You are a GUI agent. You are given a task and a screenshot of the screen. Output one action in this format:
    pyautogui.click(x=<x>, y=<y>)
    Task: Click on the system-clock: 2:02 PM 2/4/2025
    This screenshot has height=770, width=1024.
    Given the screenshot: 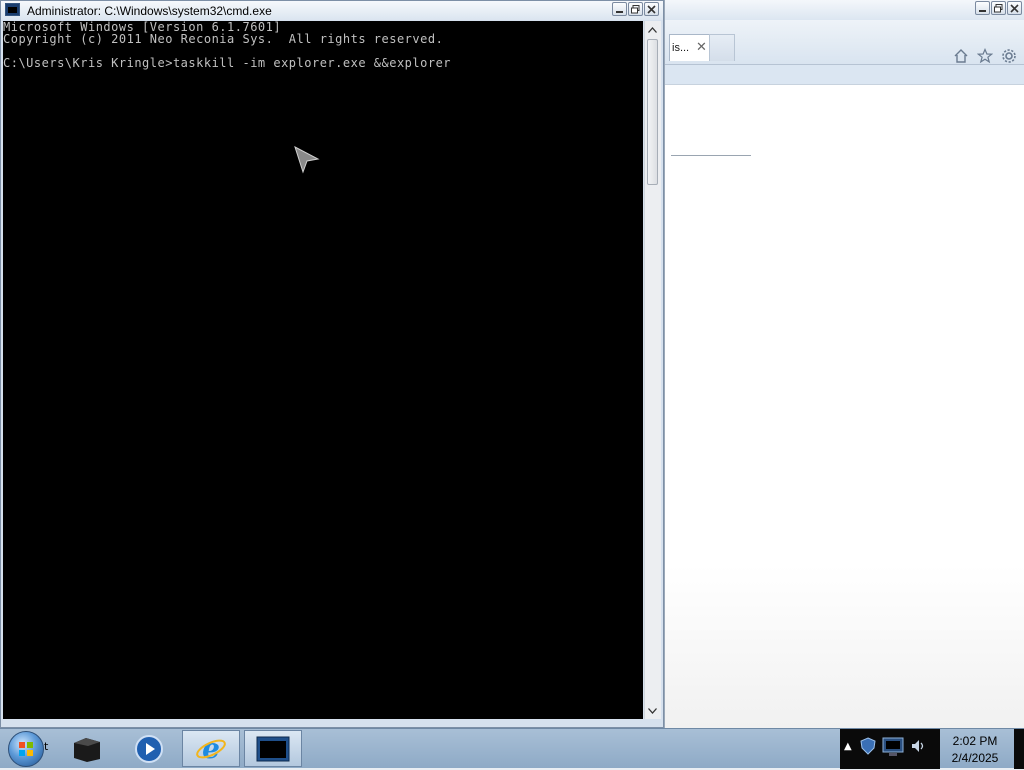 What is the action you would take?
    pyautogui.click(x=975, y=749)
    